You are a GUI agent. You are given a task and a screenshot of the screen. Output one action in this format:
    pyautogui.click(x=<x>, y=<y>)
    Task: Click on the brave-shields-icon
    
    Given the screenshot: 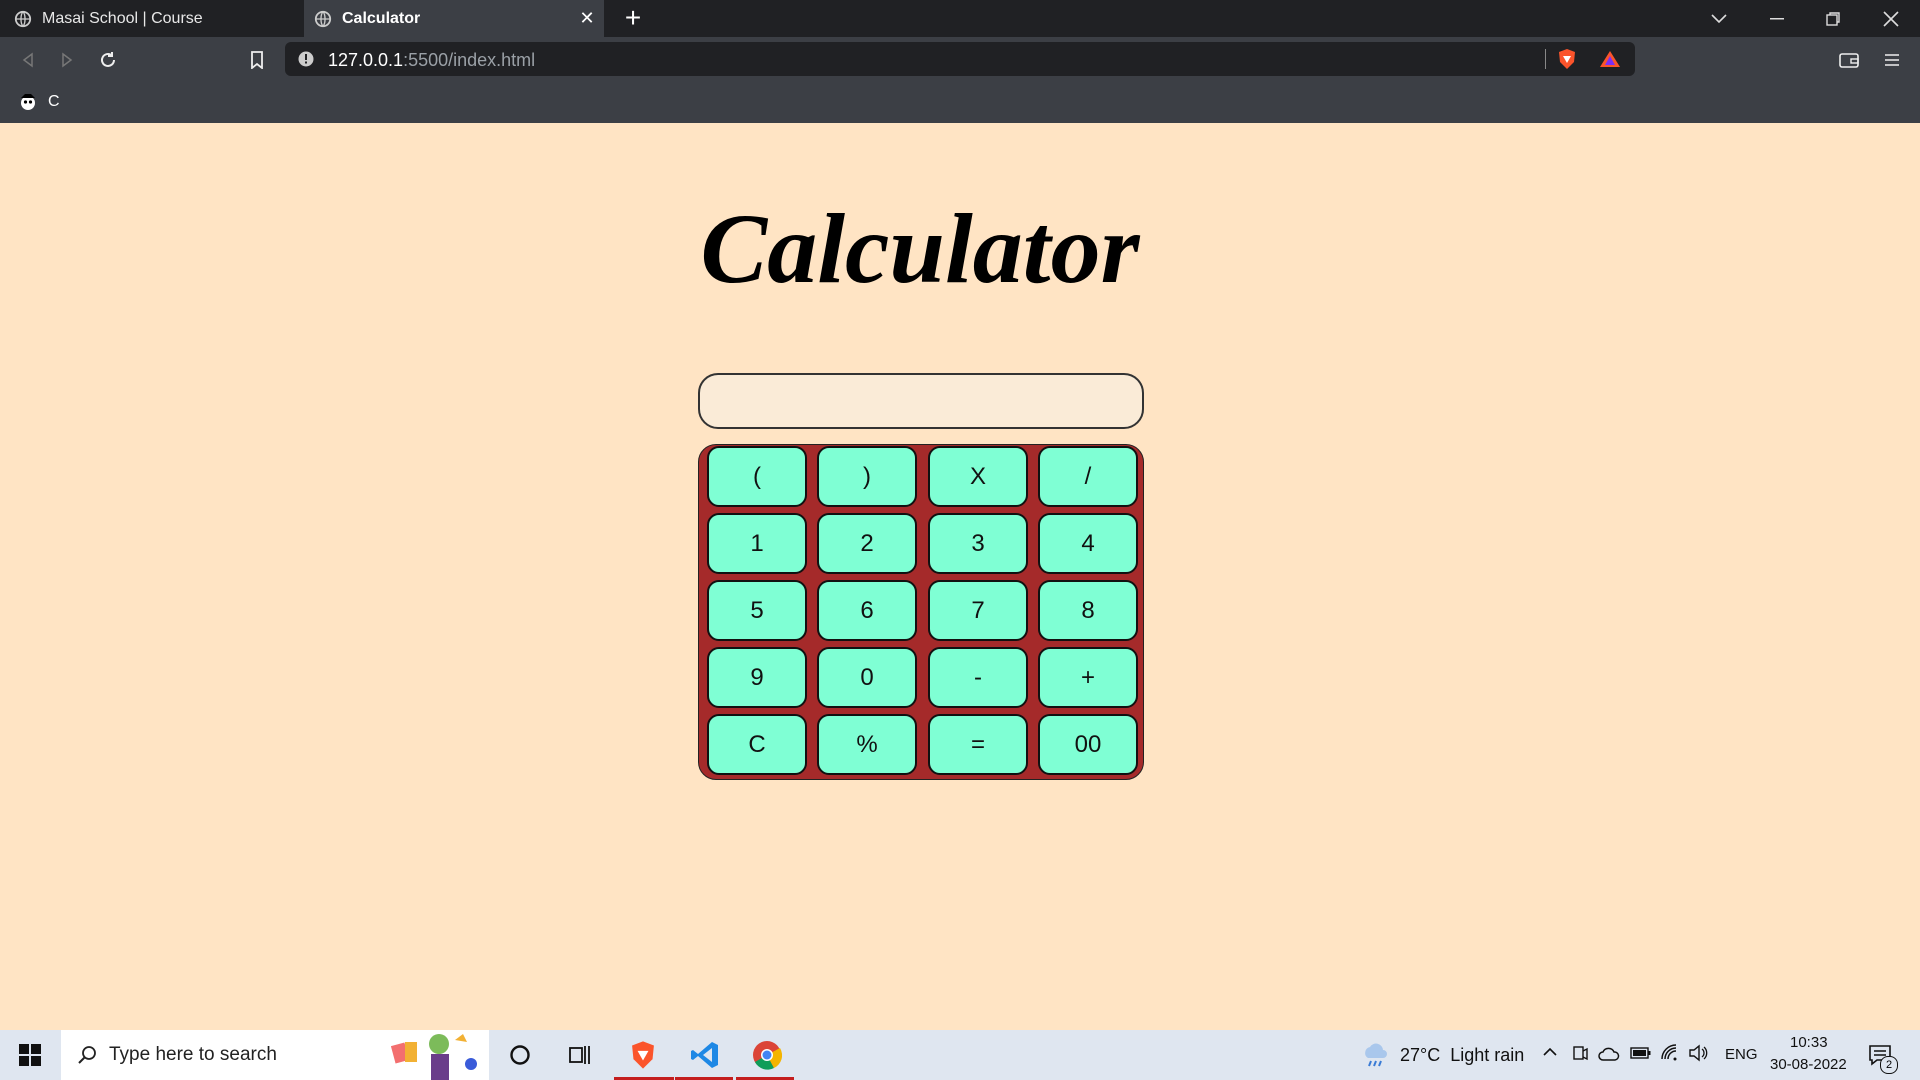 What is the action you would take?
    pyautogui.click(x=1567, y=59)
    